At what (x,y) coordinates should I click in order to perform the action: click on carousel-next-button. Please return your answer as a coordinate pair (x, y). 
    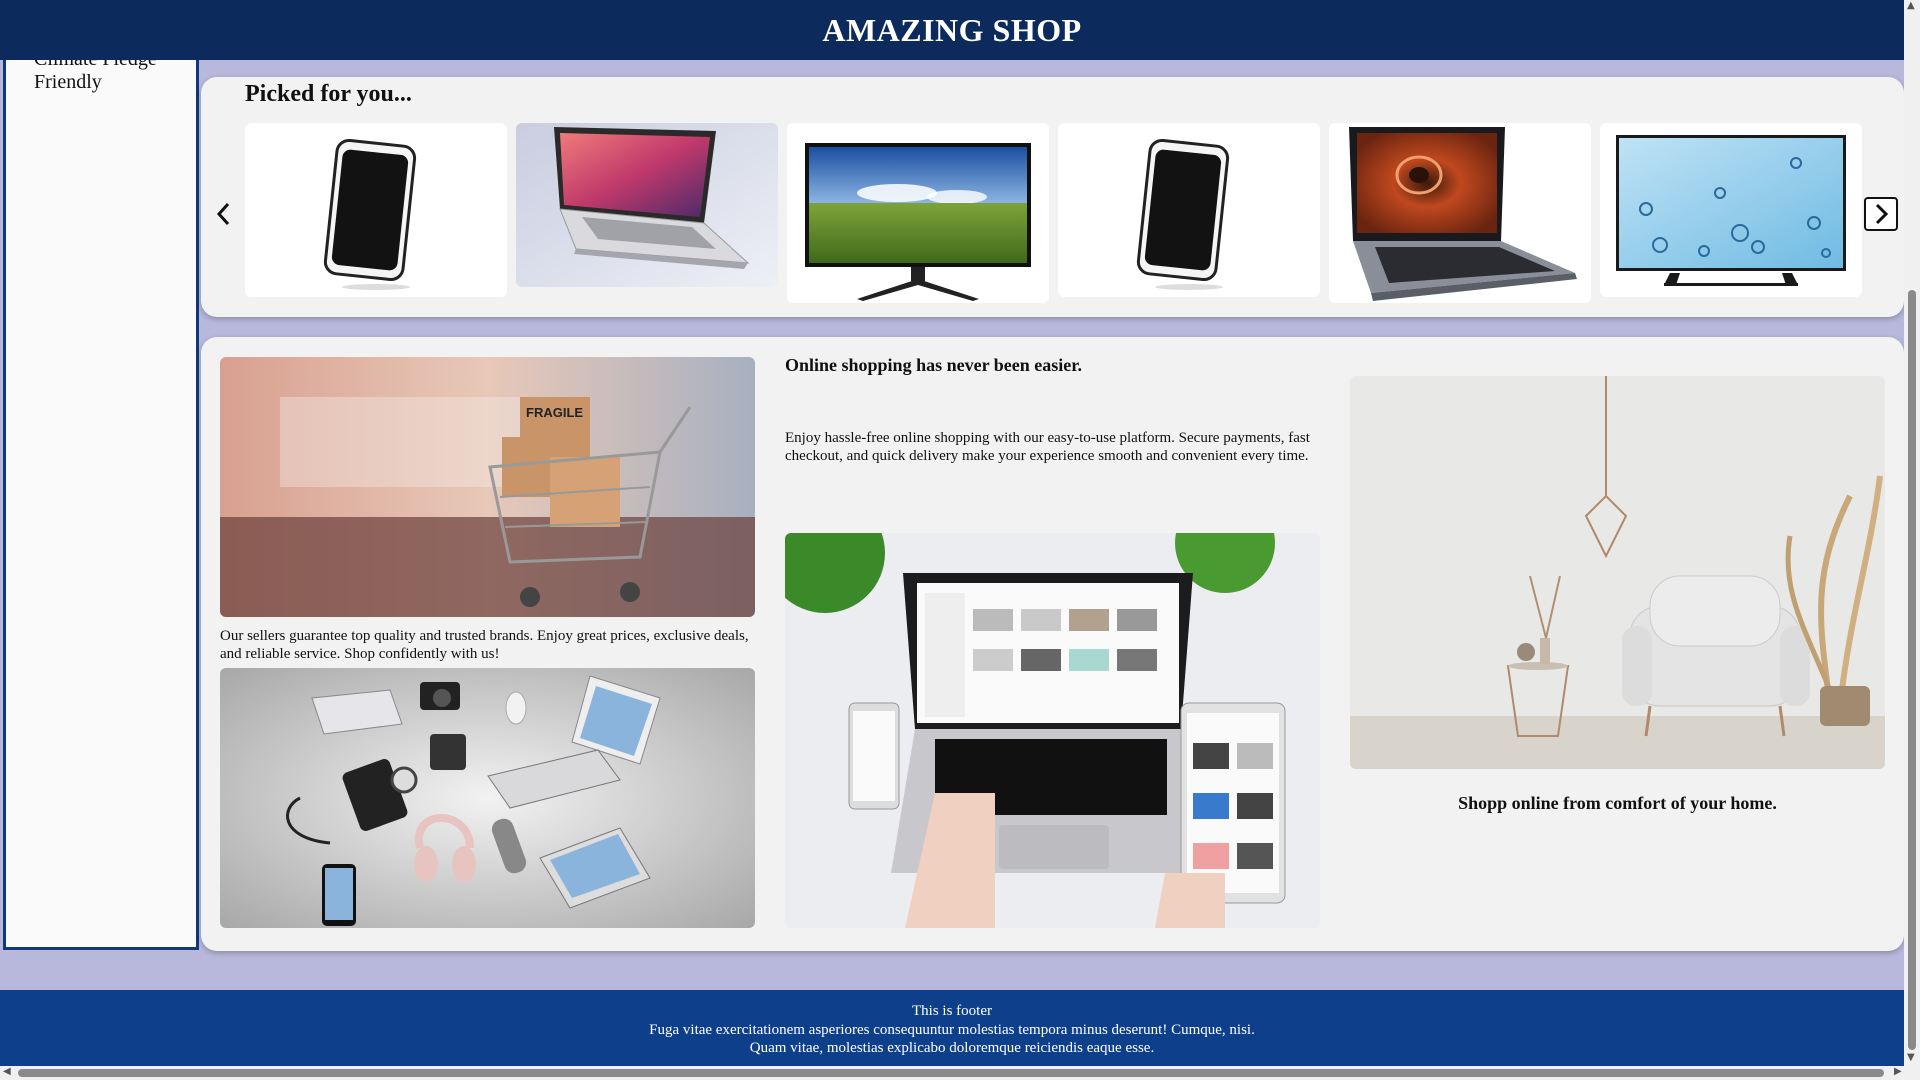
    Looking at the image, I should click on (1881, 214).